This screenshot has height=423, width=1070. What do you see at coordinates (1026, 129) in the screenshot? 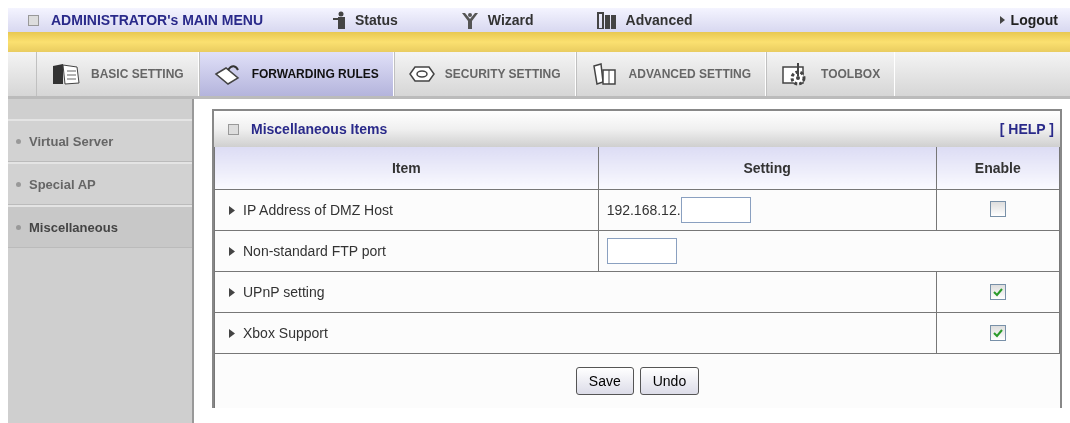
I see `help-link: [ HELP ]` at bounding box center [1026, 129].